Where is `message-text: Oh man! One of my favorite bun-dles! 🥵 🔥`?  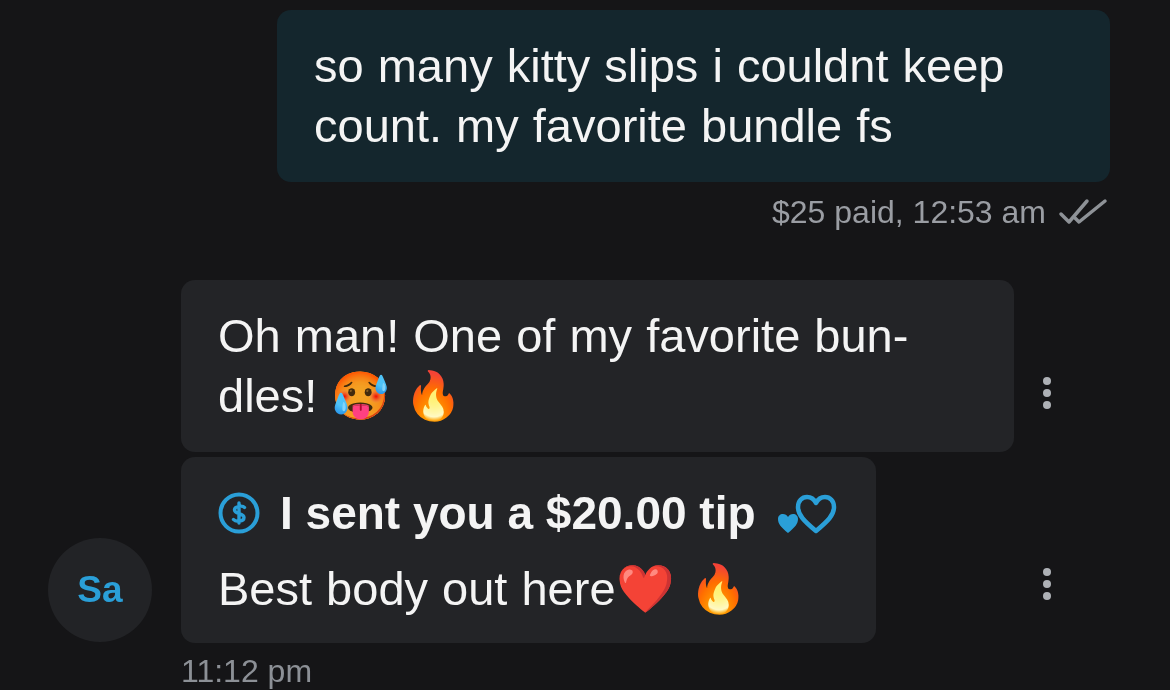 message-text: Oh man! One of my favorite bun-dles! 🥵 🔥 is located at coordinates (564, 366).